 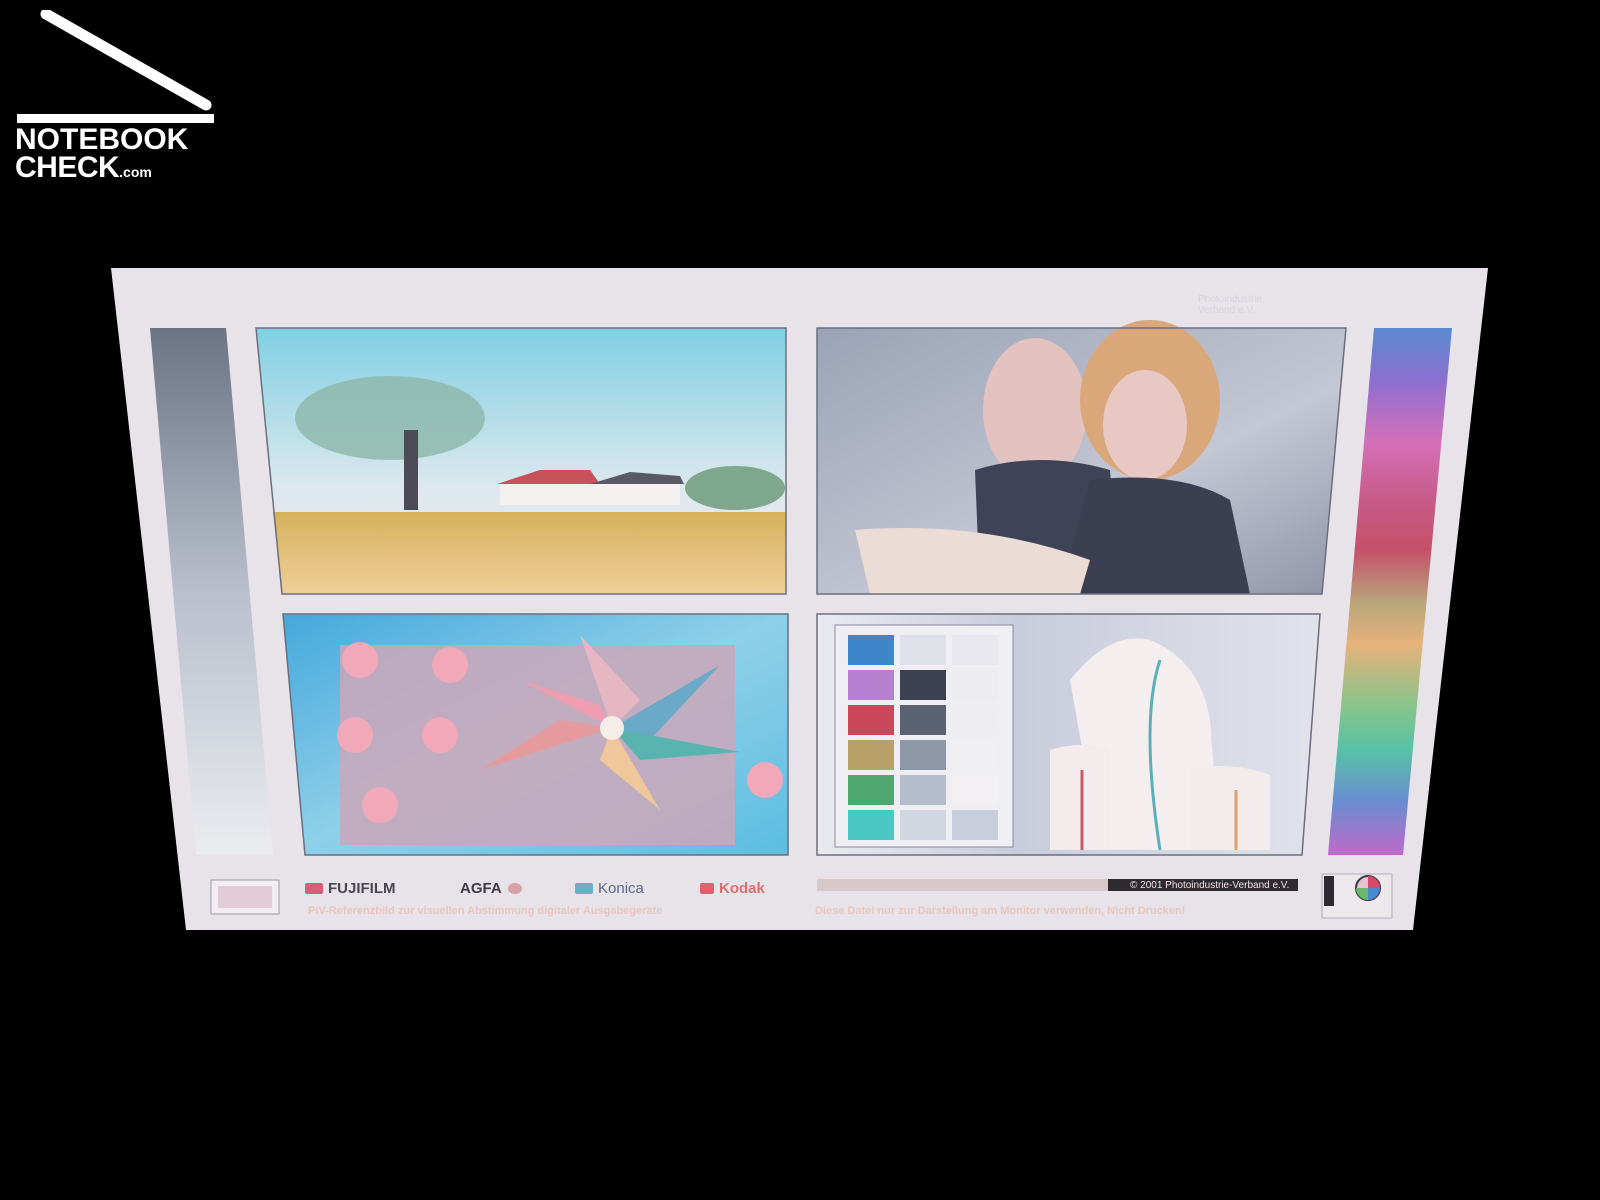 What do you see at coordinates (1230, 305) in the screenshot?
I see `header-watermark: Photoindustrie Verband e.V.` at bounding box center [1230, 305].